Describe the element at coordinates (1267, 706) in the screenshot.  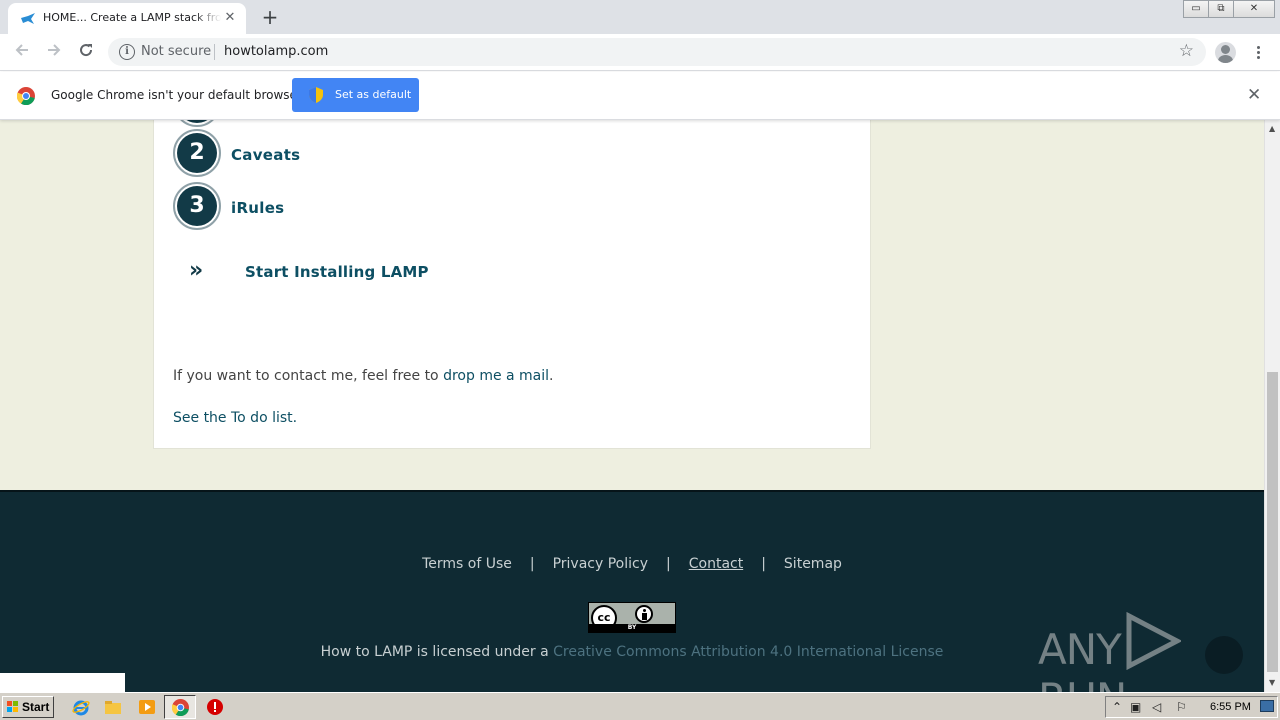
I see `show-desktop-icon` at that location.